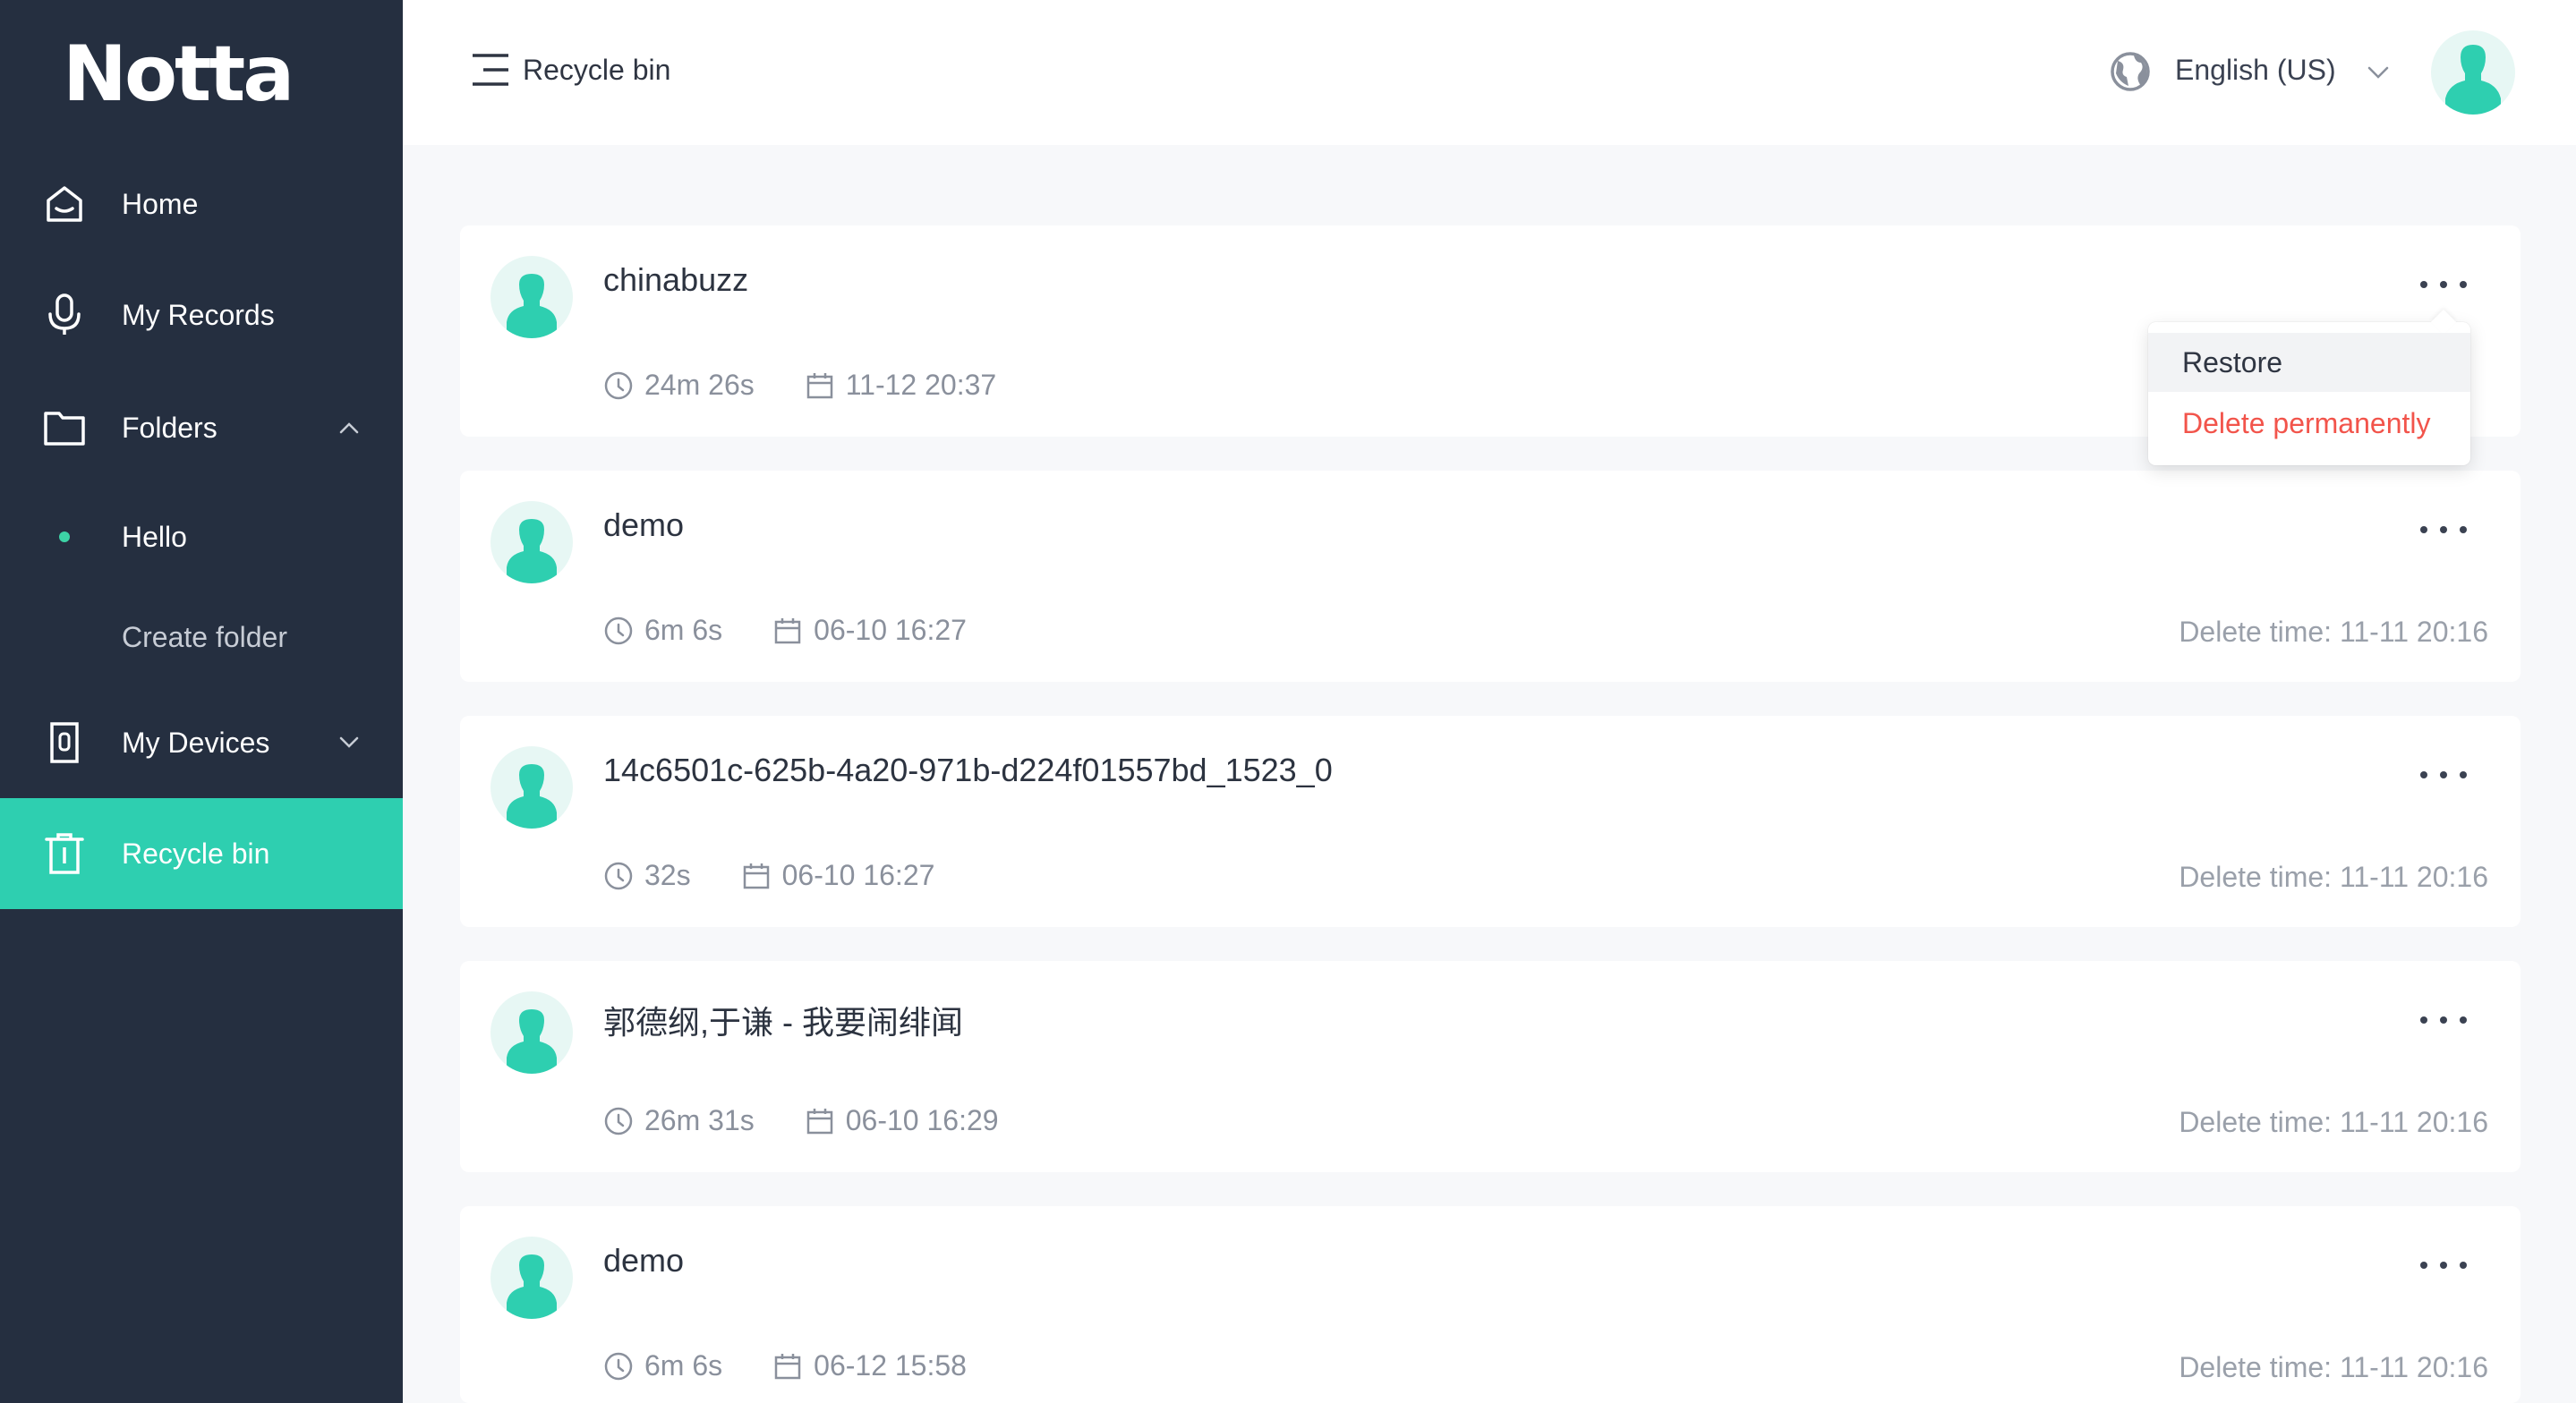 The width and height of the screenshot is (2576, 1403). Describe the element at coordinates (64, 427) in the screenshot. I see `folder-icon` at that location.